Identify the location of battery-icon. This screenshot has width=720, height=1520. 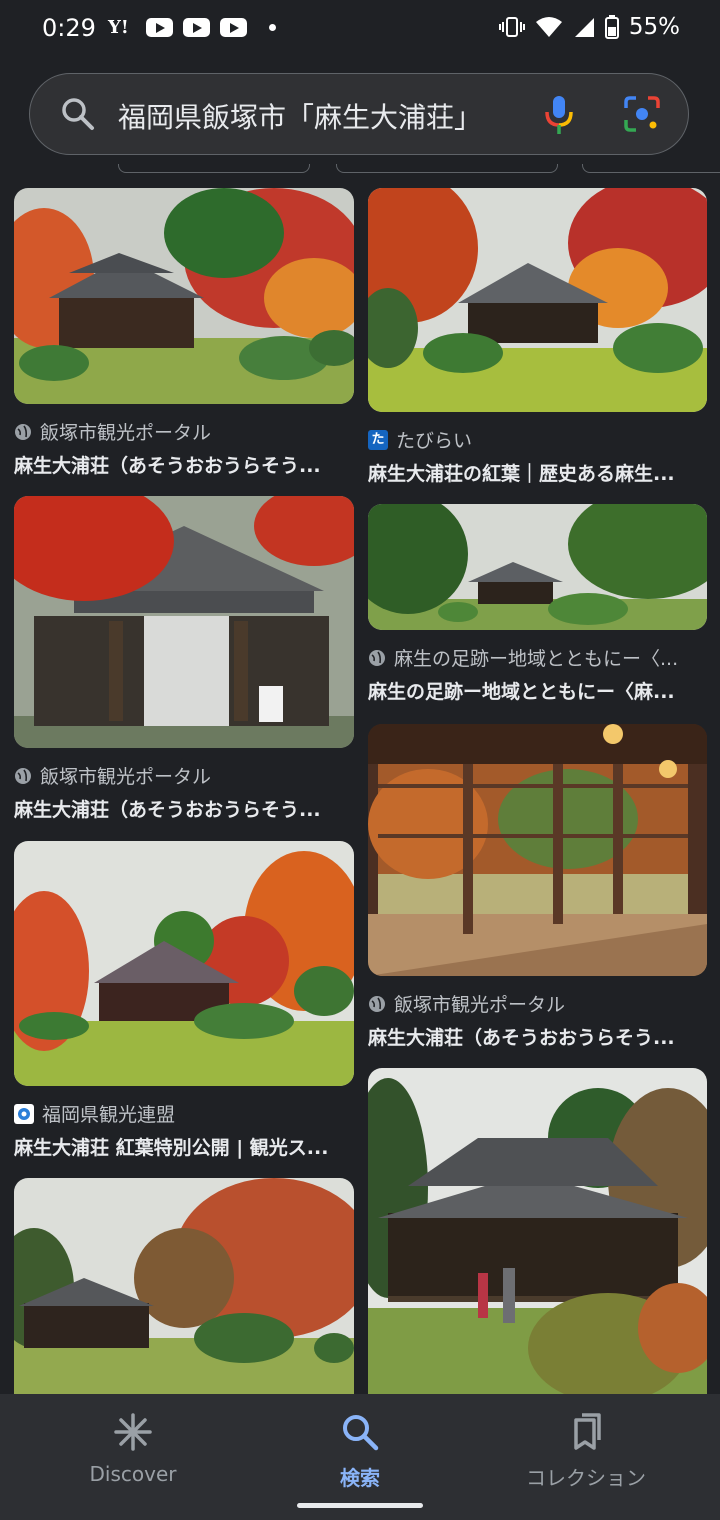
(611, 27).